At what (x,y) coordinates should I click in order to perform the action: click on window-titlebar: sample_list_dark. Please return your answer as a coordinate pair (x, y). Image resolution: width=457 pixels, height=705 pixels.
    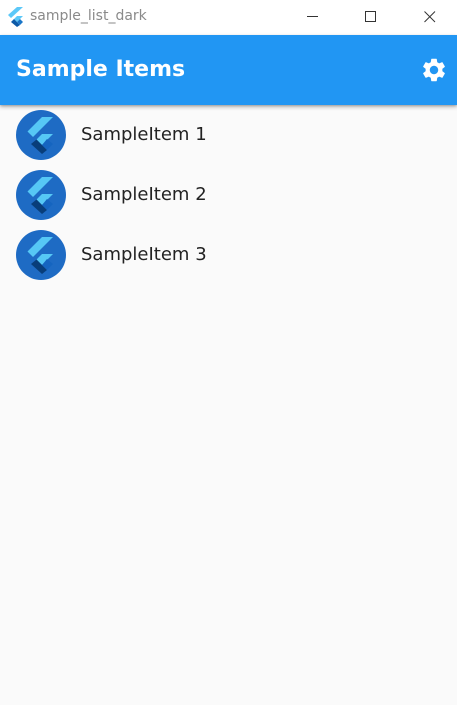
    Looking at the image, I should click on (228, 17).